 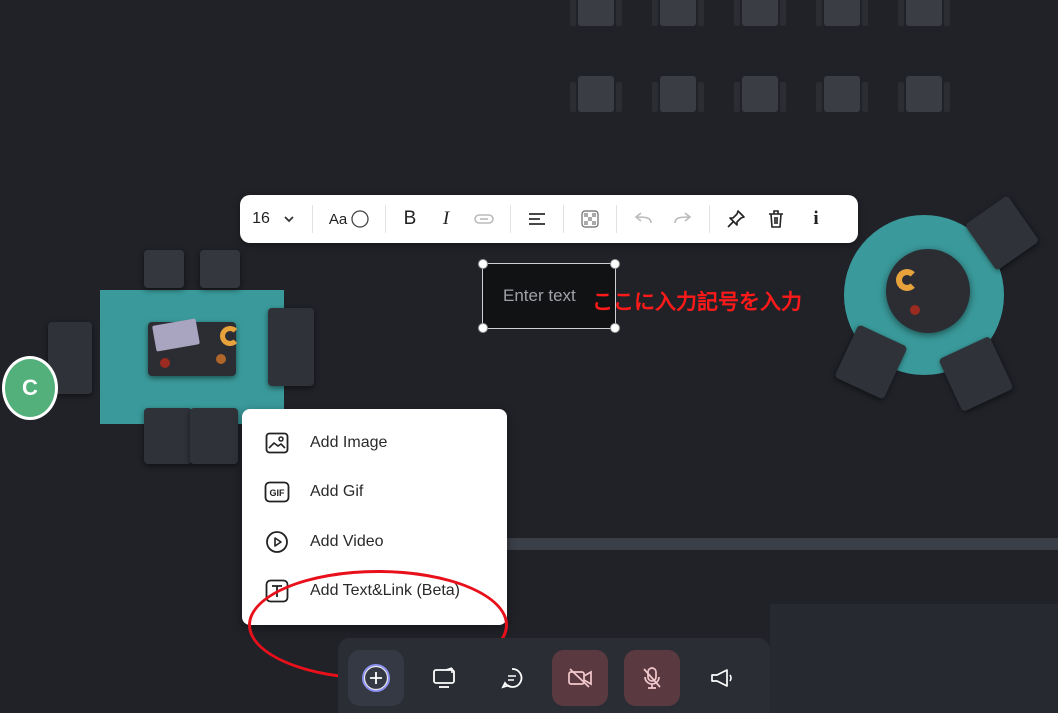 What do you see at coordinates (782, 544) in the screenshot?
I see `room-divider` at bounding box center [782, 544].